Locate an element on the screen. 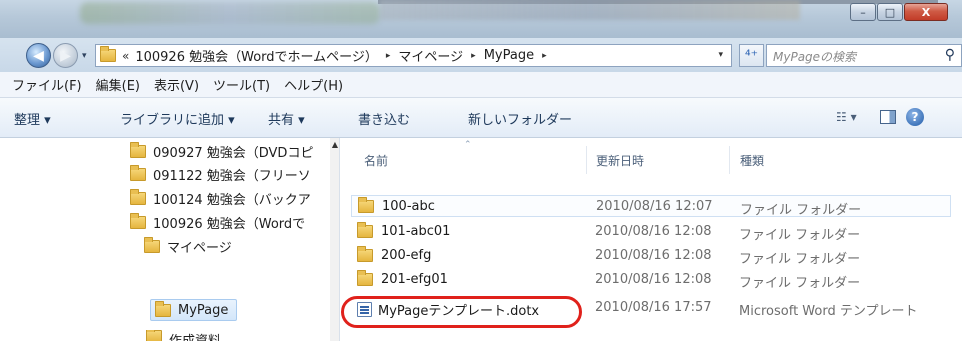 The width and height of the screenshot is (962, 341). refresh-button: ⁴⁺ is located at coordinates (751, 55).